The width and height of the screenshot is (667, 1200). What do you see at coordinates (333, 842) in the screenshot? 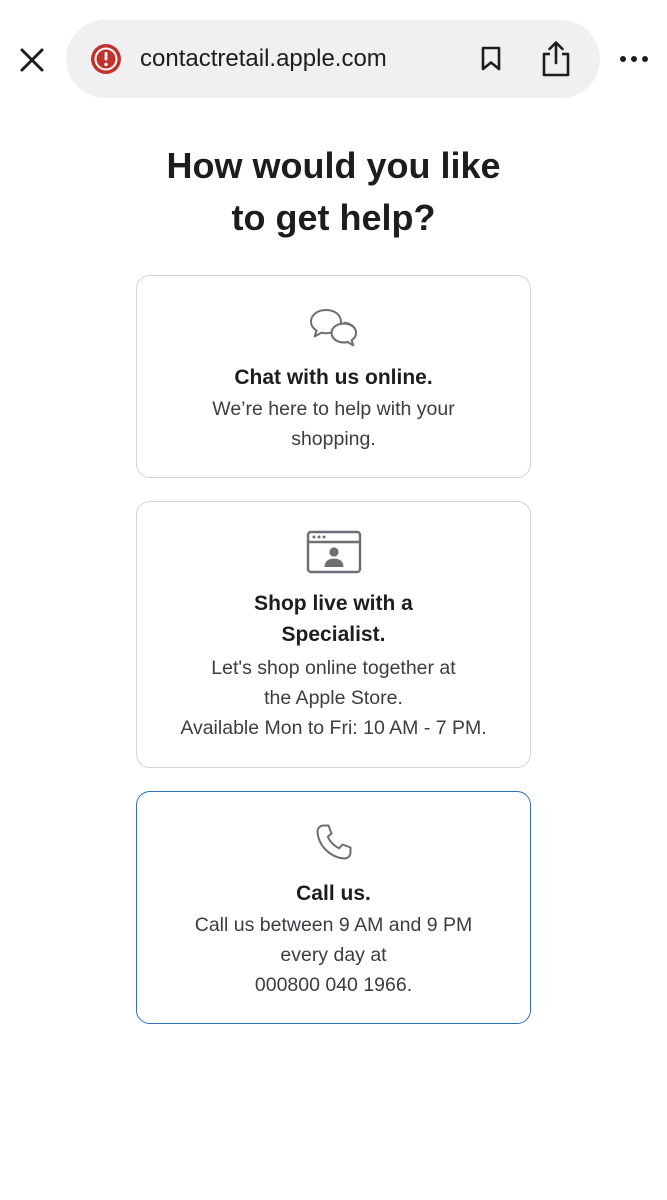
I see `phone-icon` at bounding box center [333, 842].